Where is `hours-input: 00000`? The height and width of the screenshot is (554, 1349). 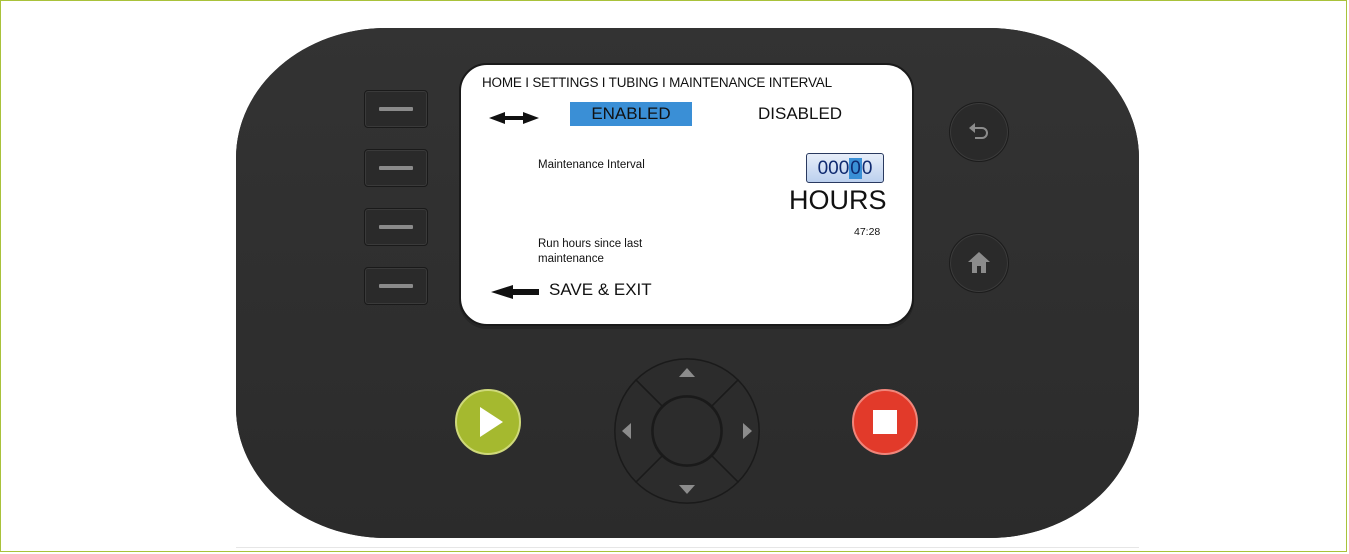
hours-input: 00000 is located at coordinates (845, 168).